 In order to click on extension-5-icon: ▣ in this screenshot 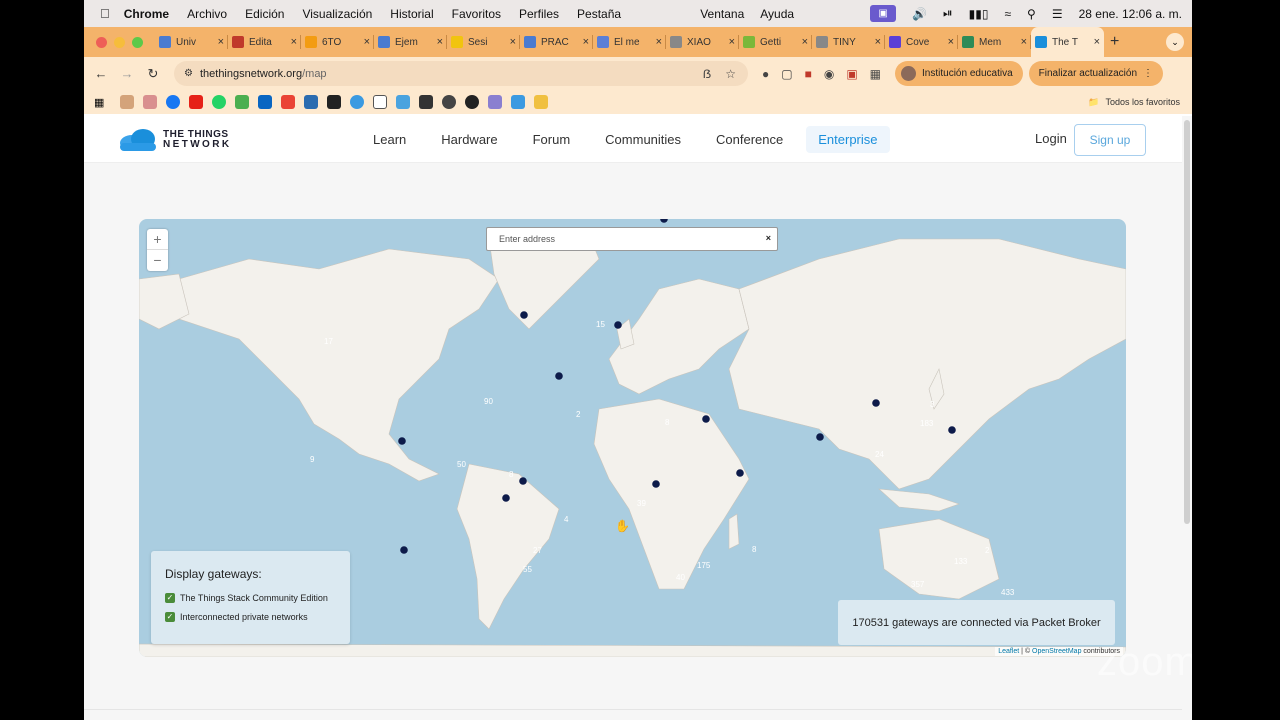, I will do `click(851, 74)`.